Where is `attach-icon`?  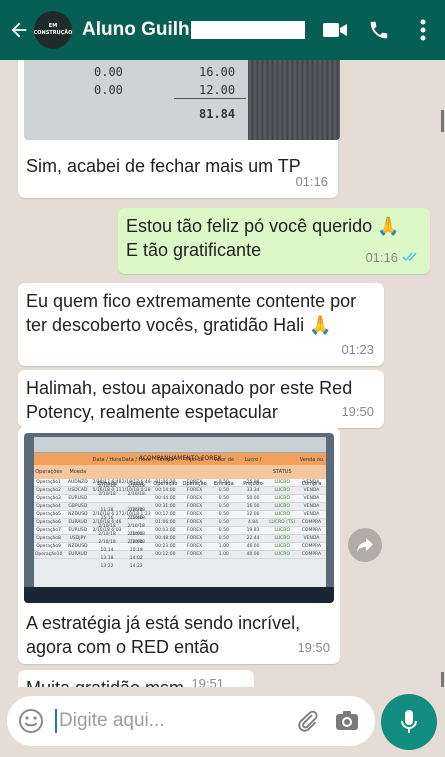
attach-icon is located at coordinates (307, 721).